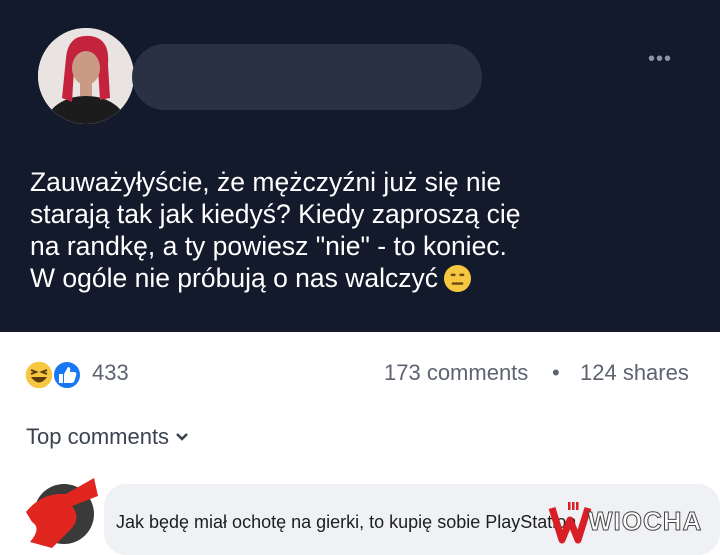 This screenshot has height=555, width=720. I want to click on top-comments-label: Top comments, so click(98, 436).